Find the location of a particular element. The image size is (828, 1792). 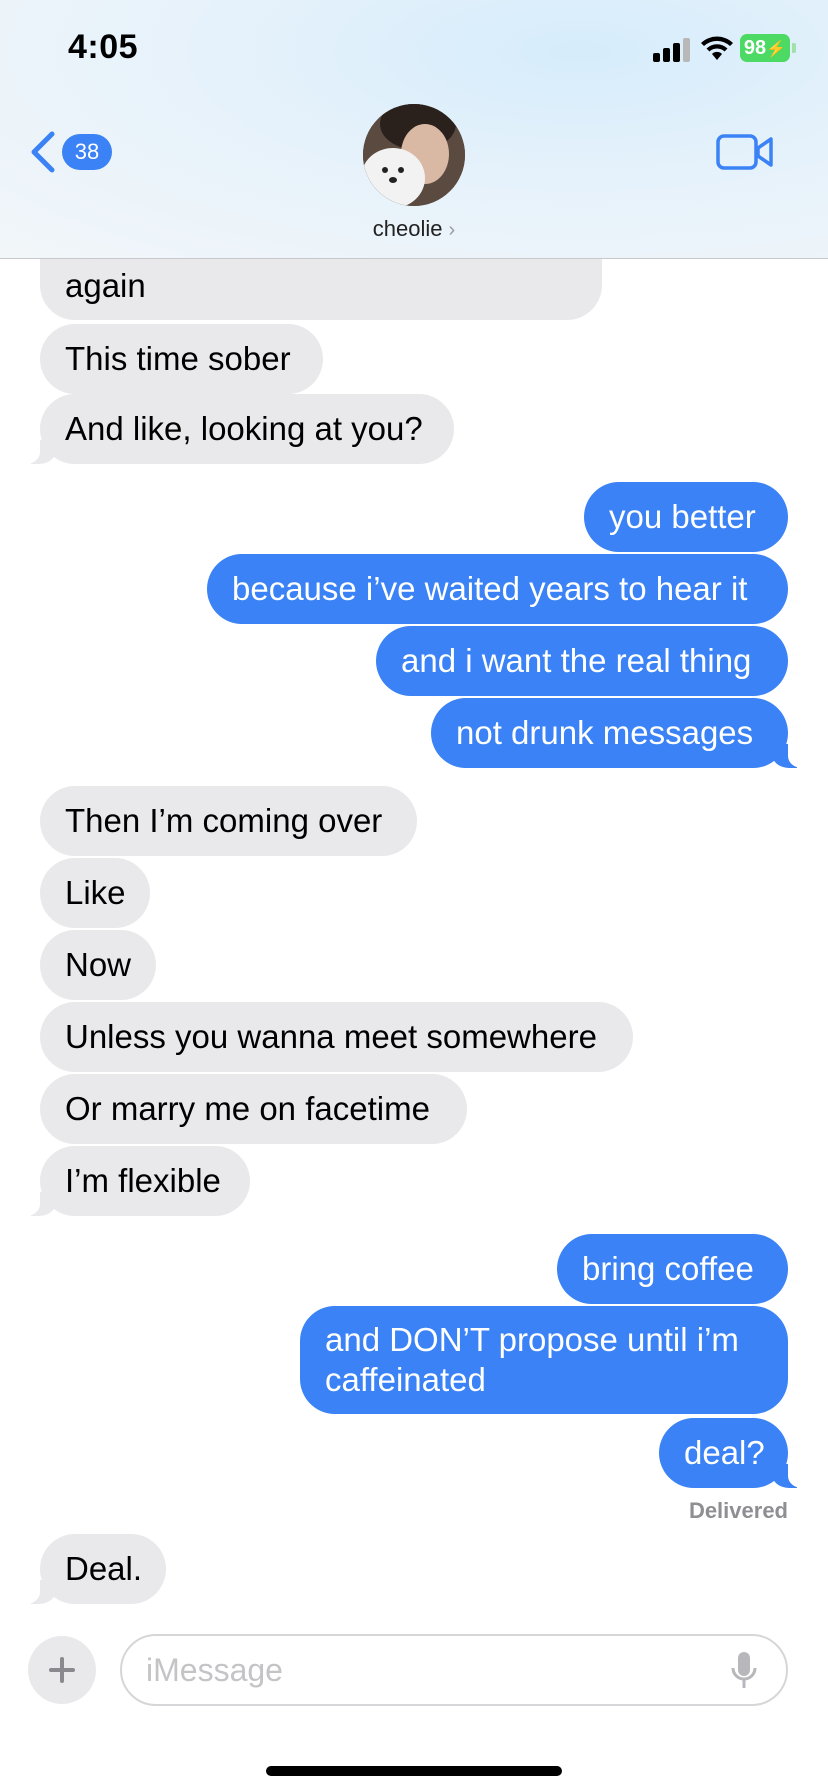

back-button: 38 is located at coordinates (88, 152).